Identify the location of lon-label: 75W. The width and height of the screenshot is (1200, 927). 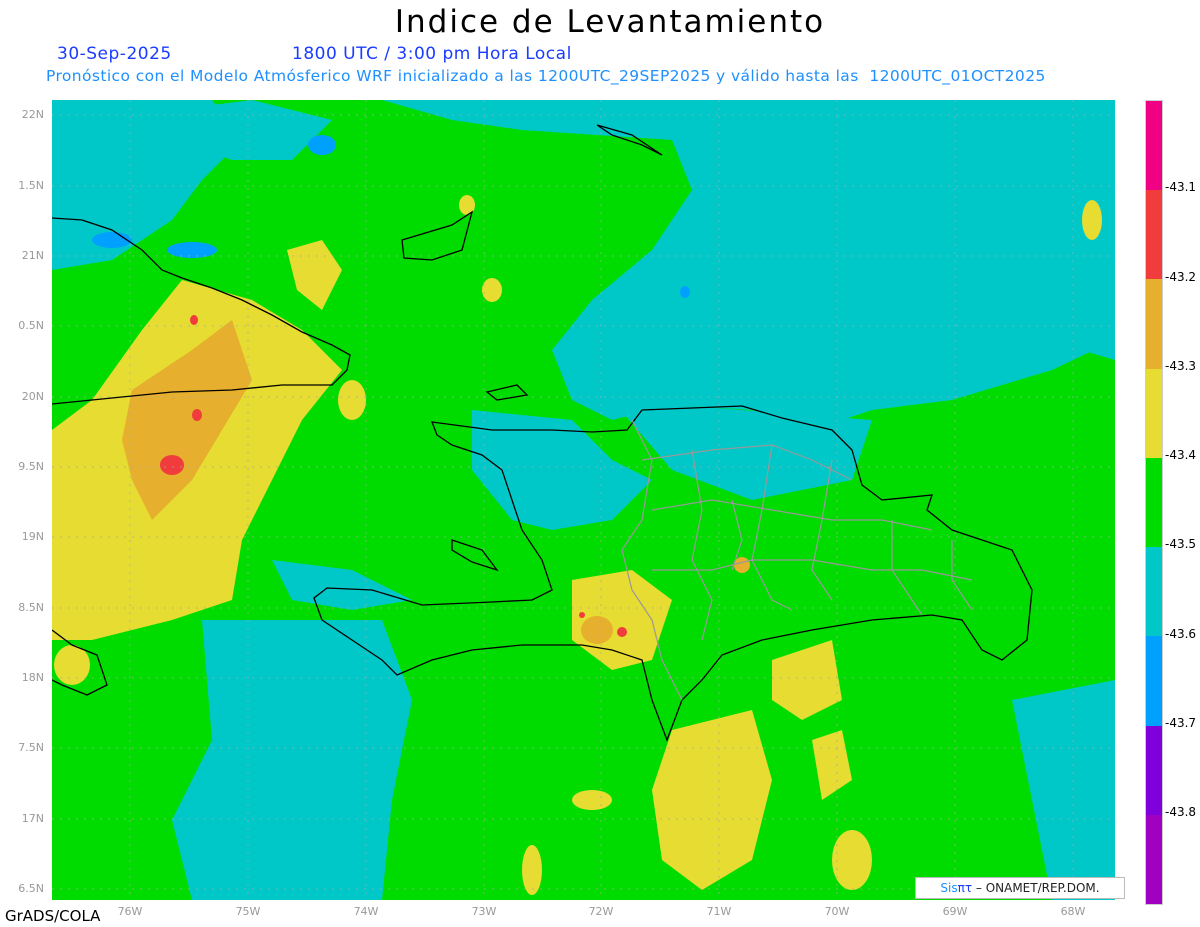
(248, 911).